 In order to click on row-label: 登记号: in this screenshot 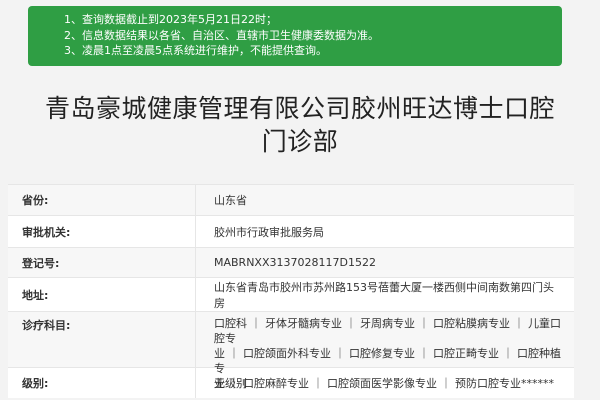, I will do `click(102, 262)`.